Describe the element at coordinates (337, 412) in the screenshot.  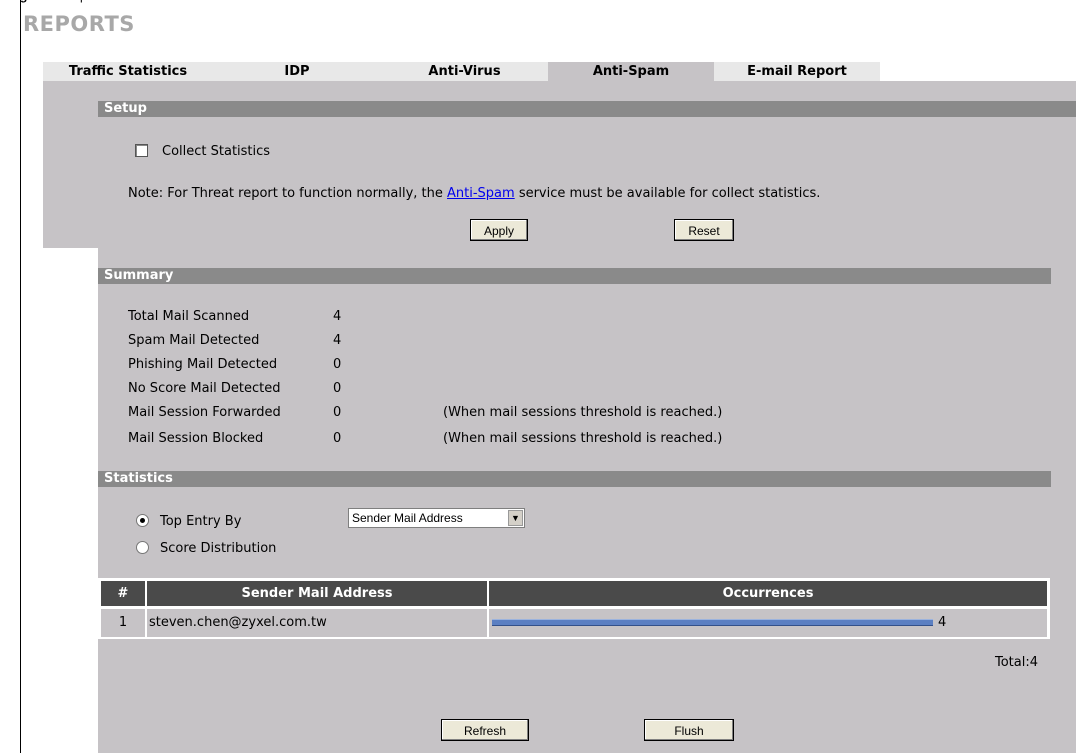
I see `summary-value-session-forwarded: 0` at that location.